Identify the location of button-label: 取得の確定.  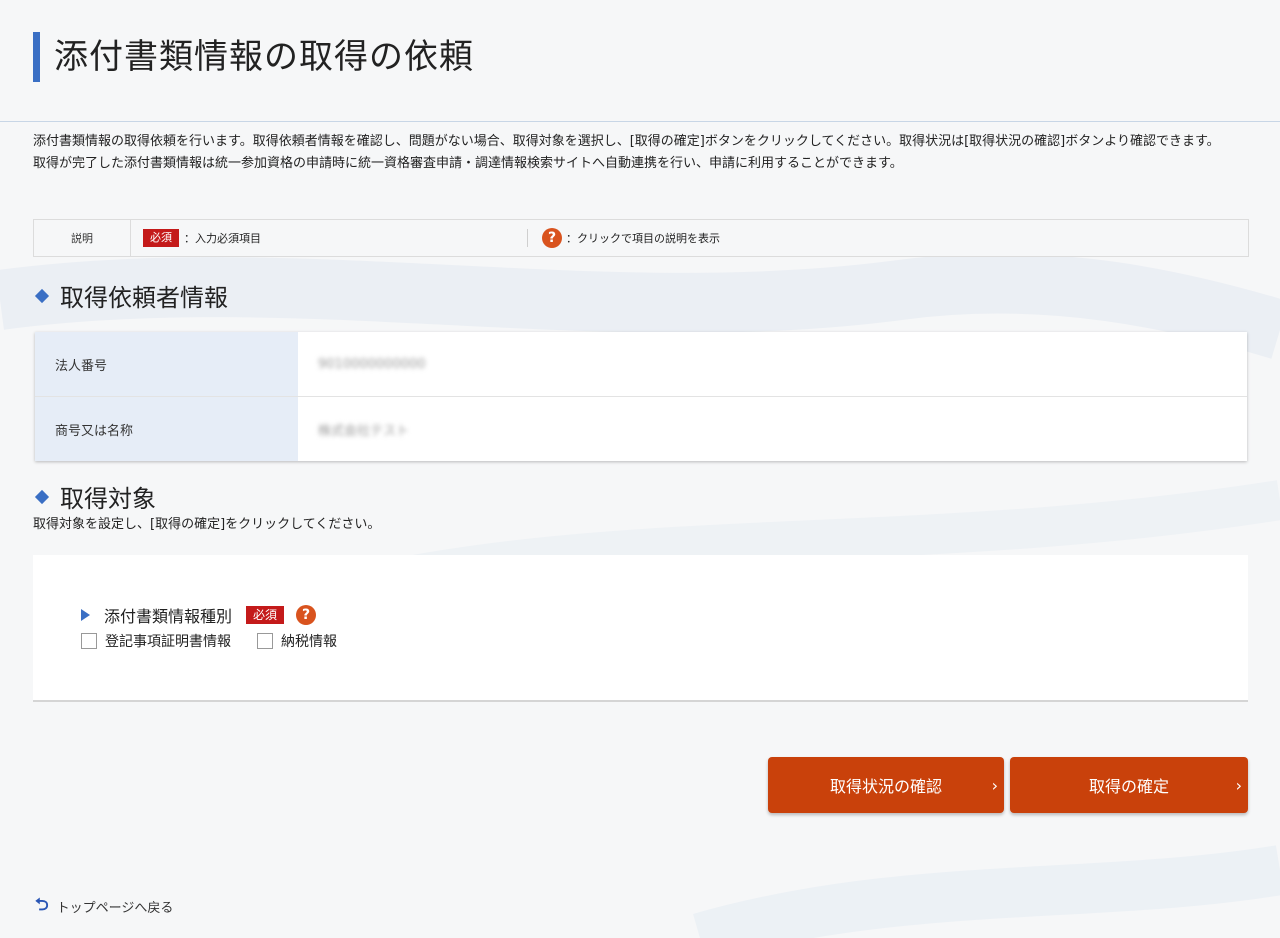
(1128, 786).